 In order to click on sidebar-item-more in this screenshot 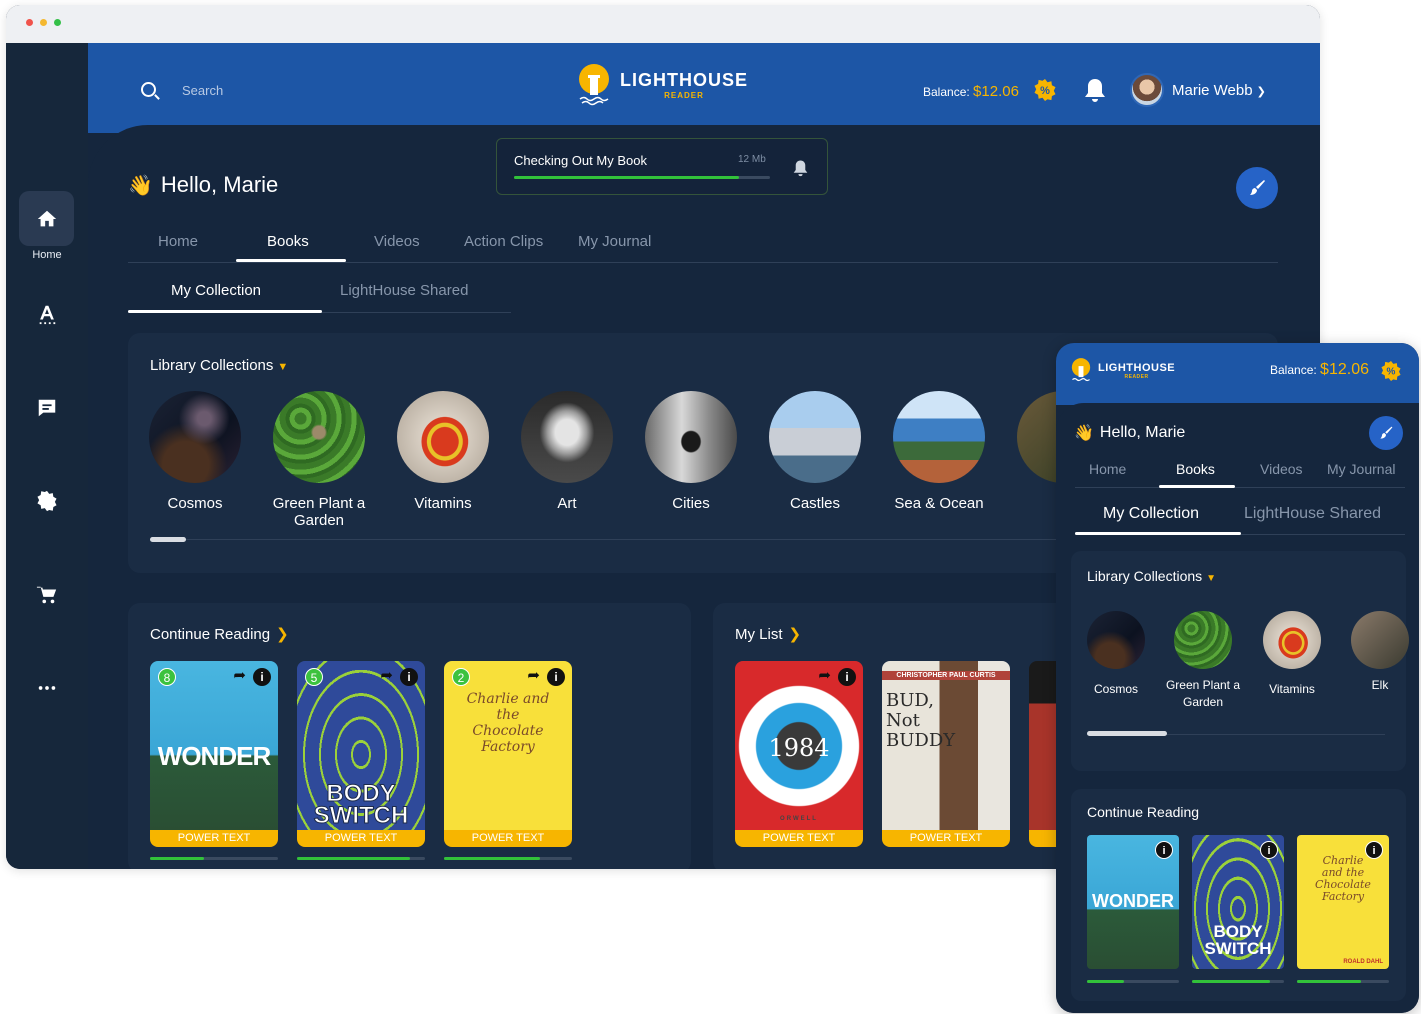, I will do `click(46, 687)`.